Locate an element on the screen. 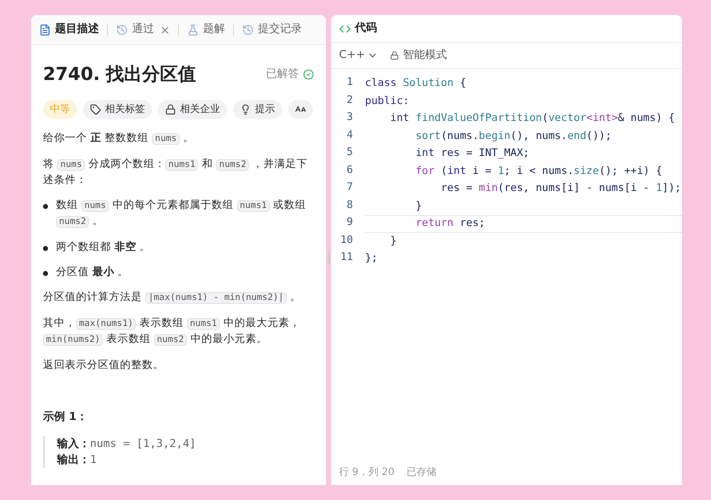 The image size is (711, 500). example-title: 示例 1： is located at coordinates (65, 417).